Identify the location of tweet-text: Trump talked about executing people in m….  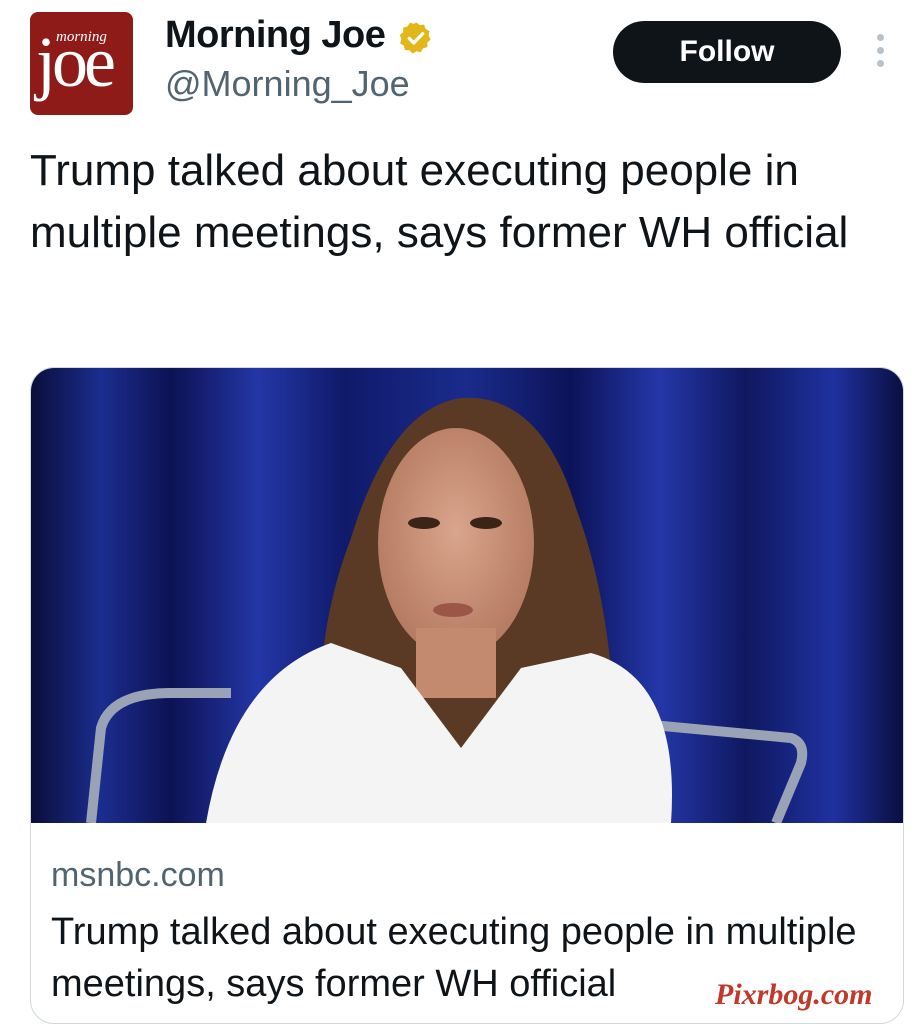
(439, 201).